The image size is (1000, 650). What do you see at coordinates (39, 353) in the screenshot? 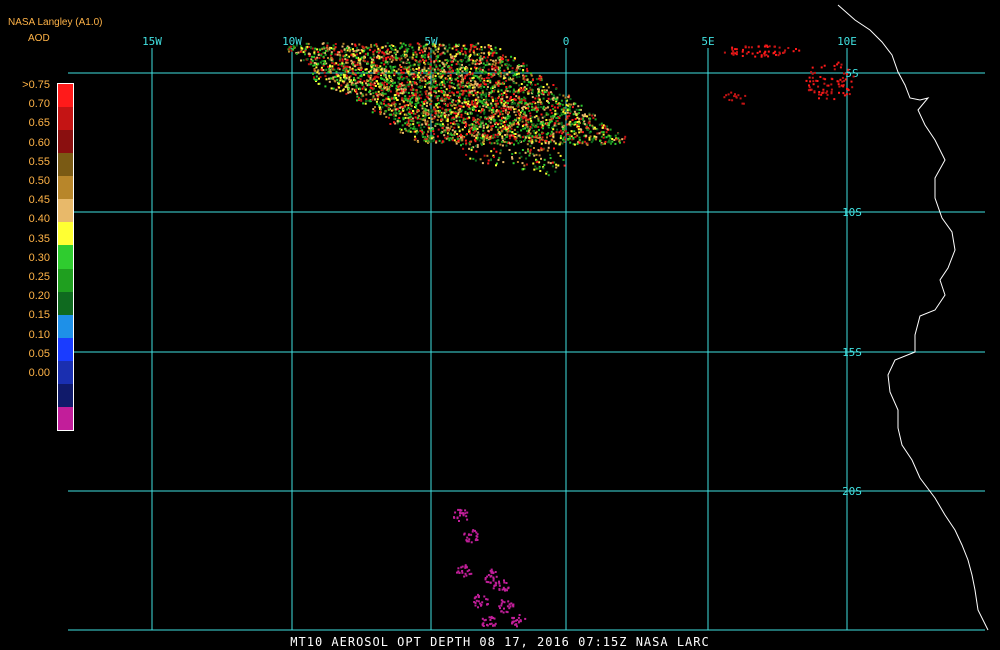
I see `legend-label: 0.05` at bounding box center [39, 353].